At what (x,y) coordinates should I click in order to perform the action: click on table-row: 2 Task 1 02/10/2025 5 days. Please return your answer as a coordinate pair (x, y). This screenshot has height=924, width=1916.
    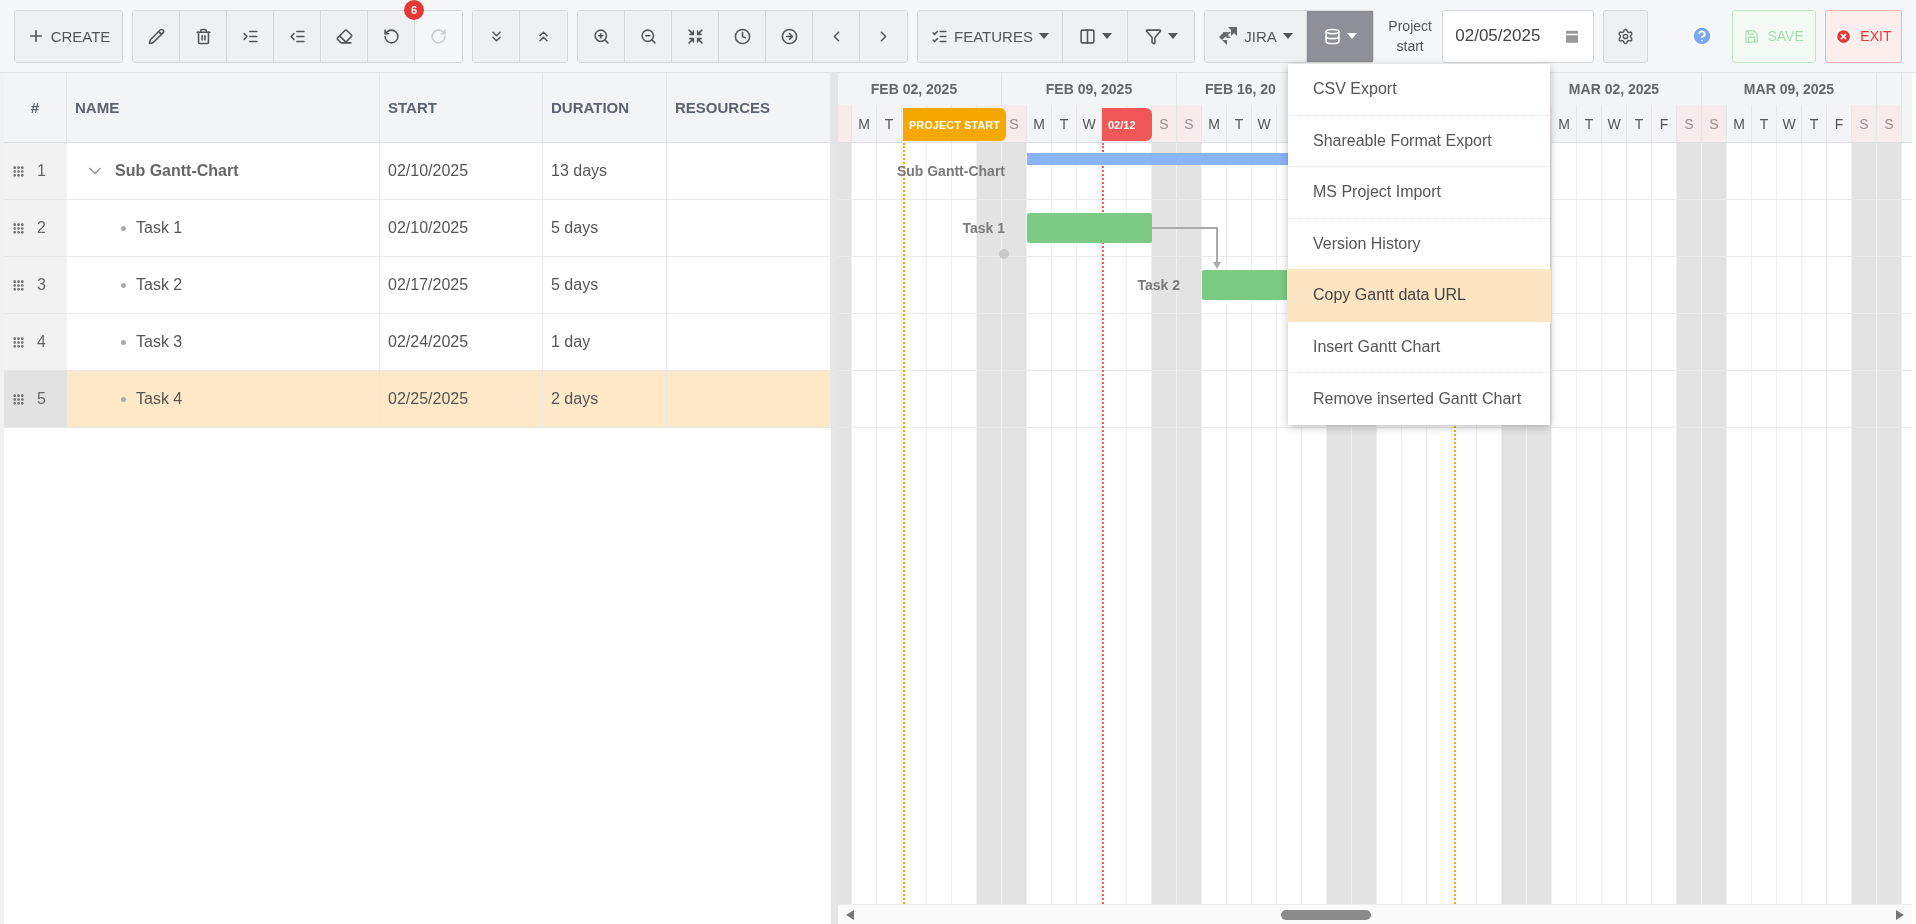
    Looking at the image, I should click on (417, 228).